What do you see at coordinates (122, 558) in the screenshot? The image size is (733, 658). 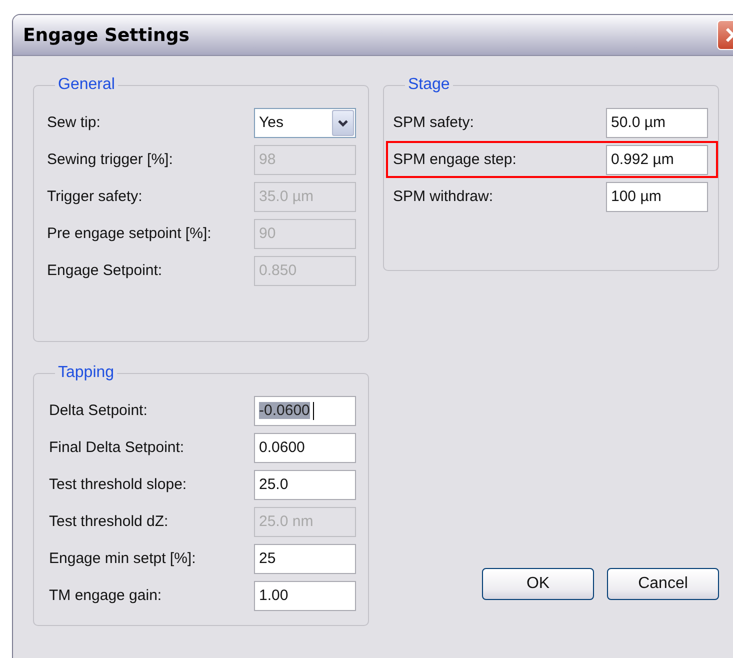 I see `field-label: Engage min setpt [%]:` at bounding box center [122, 558].